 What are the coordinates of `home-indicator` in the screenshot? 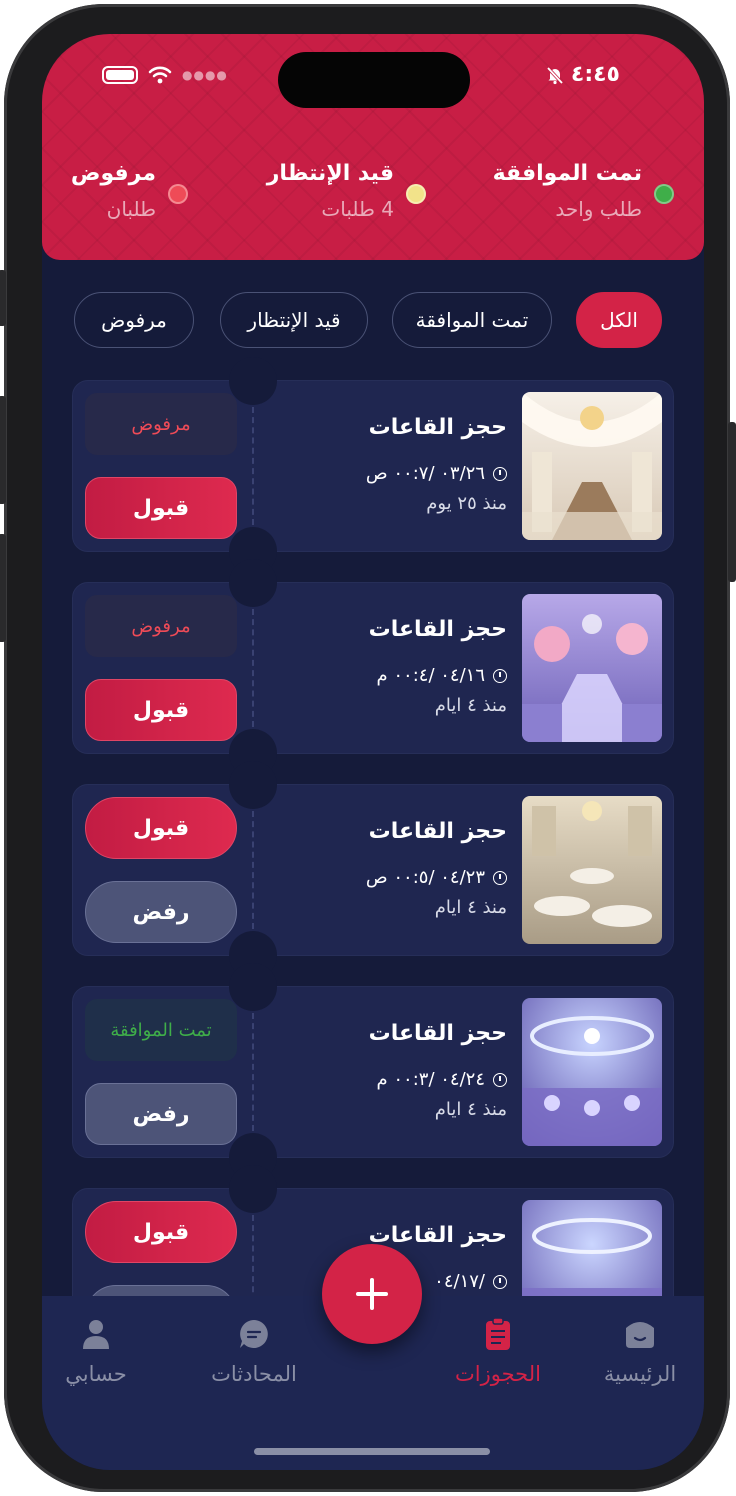 It's located at (372, 1451).